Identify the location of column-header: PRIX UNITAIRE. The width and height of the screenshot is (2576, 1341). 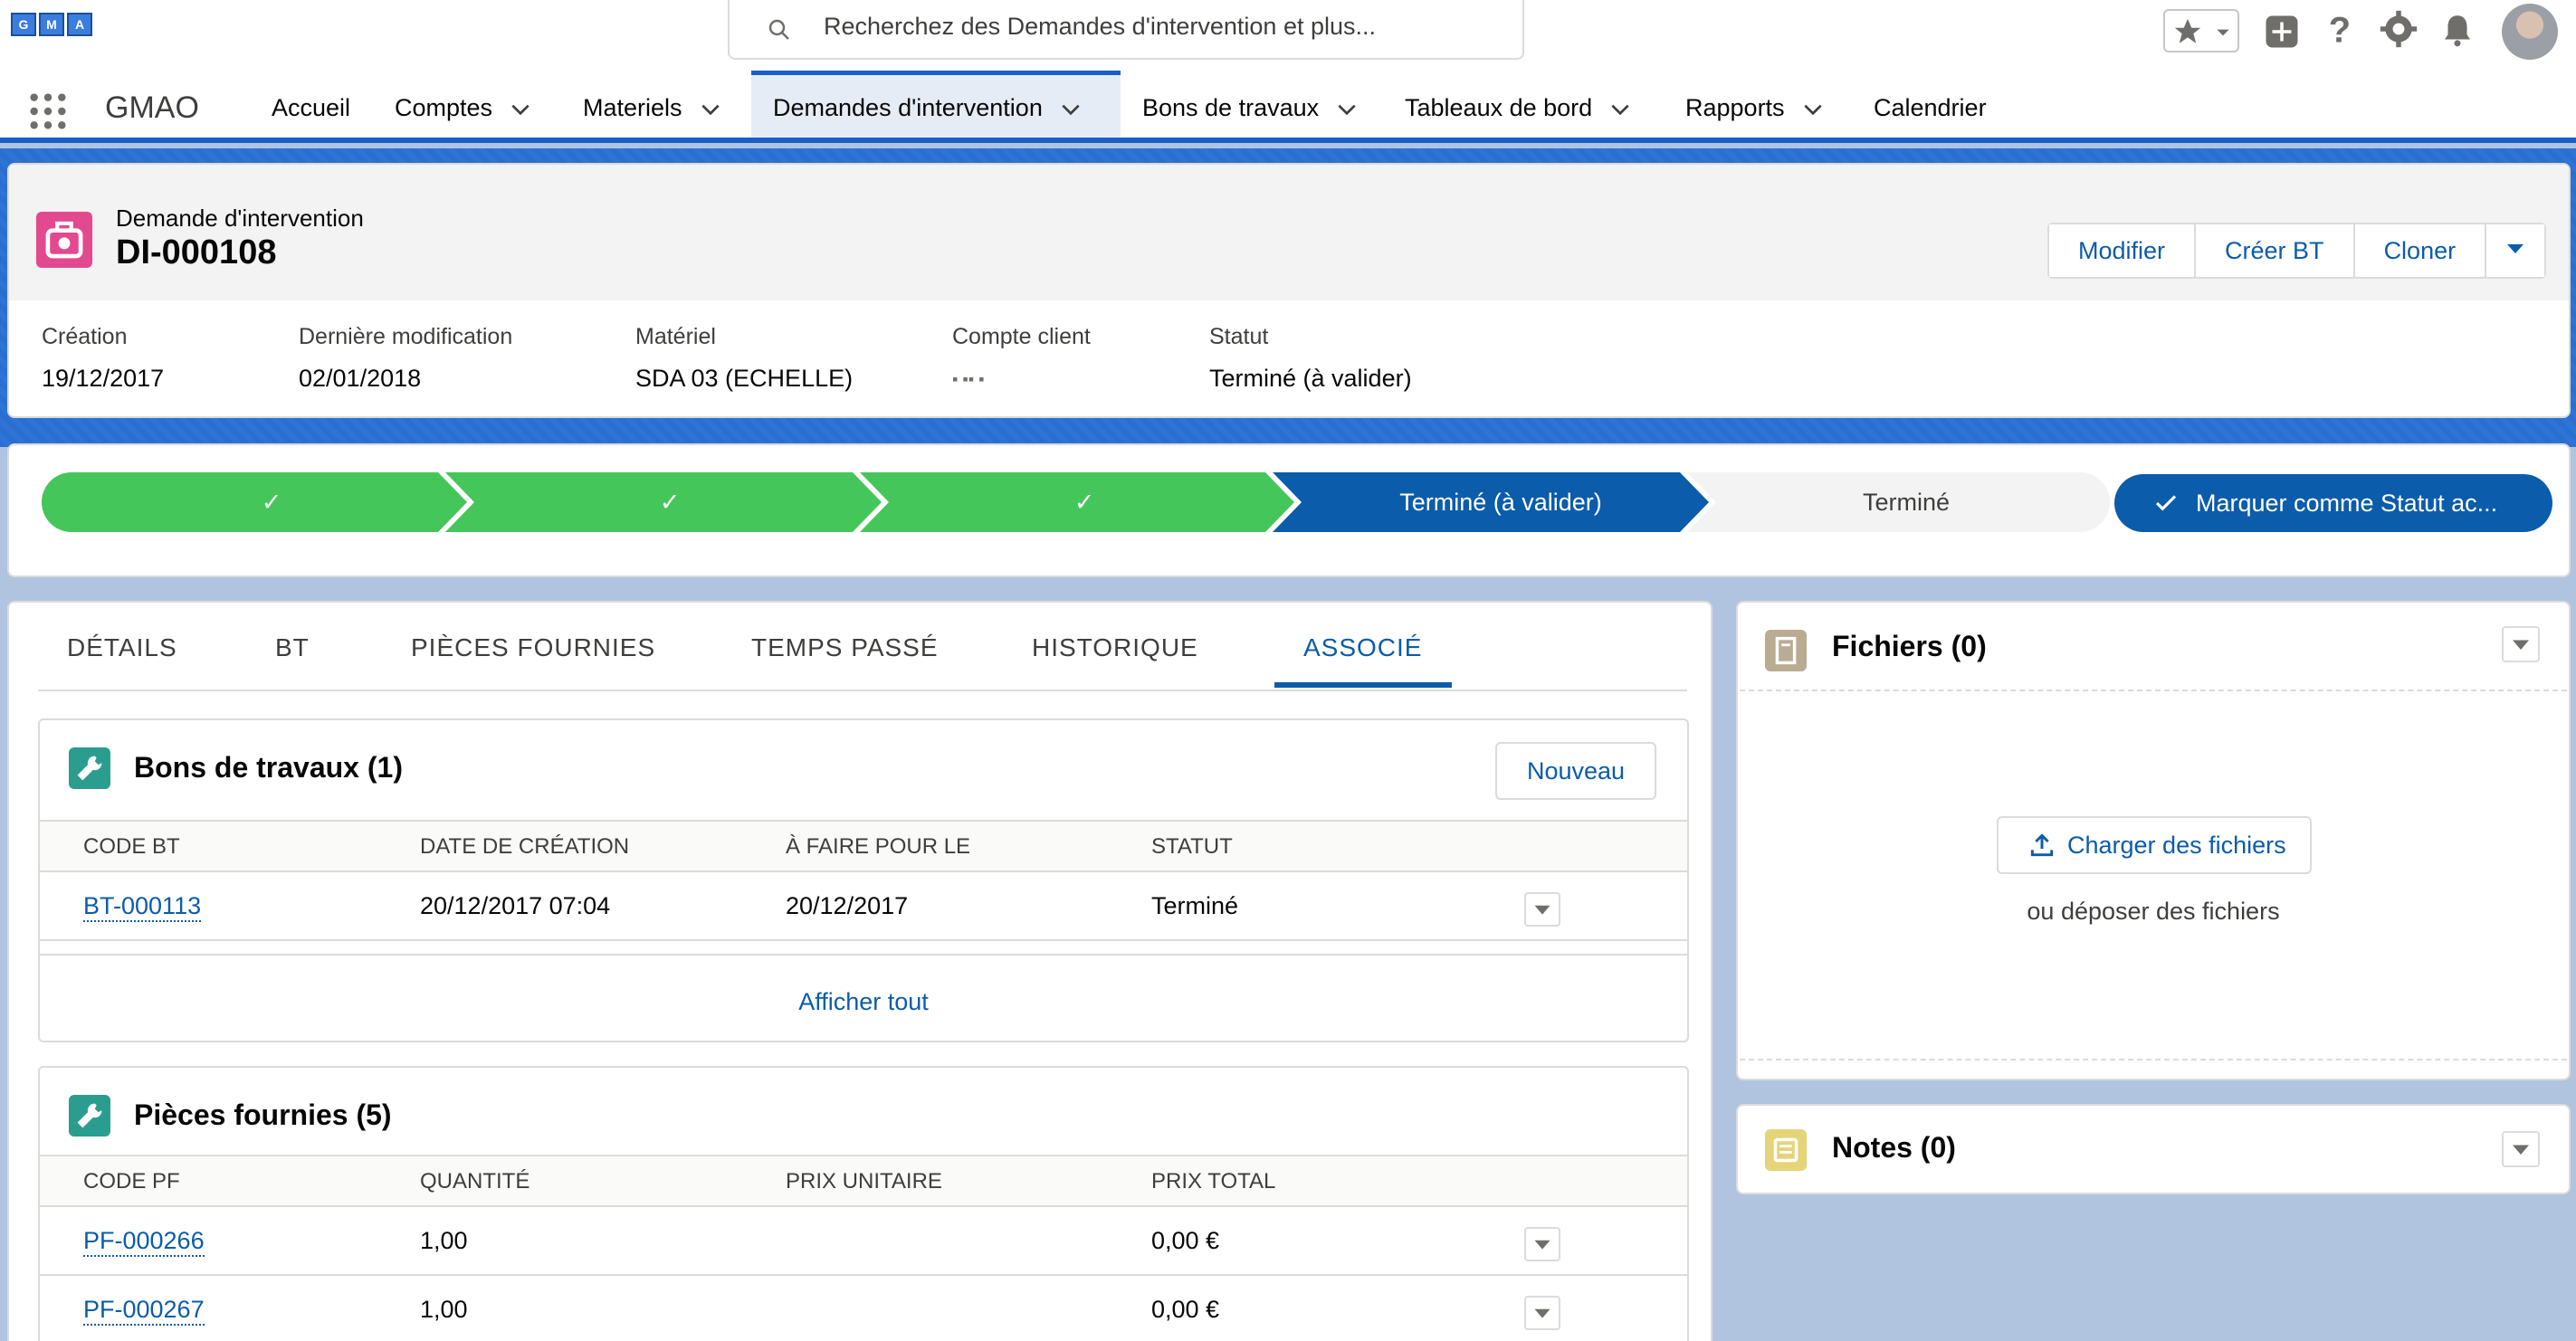
(864, 1181).